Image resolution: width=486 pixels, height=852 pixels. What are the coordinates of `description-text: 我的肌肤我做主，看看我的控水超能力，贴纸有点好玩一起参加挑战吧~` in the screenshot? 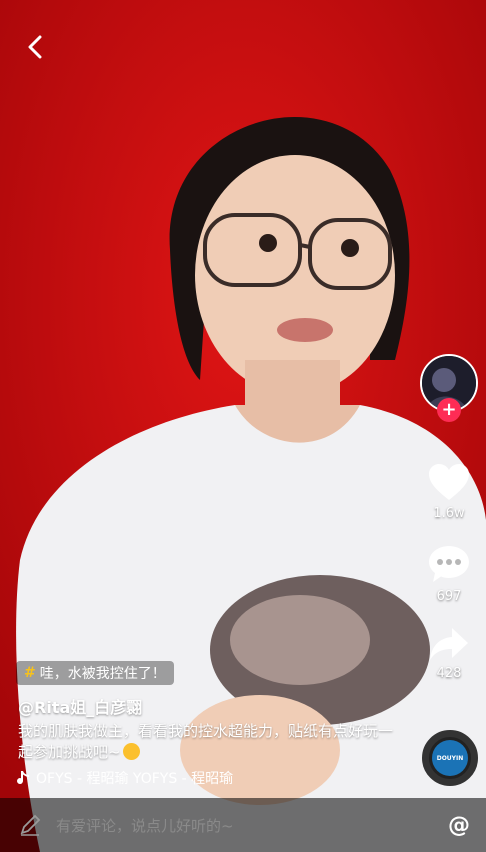 It's located at (206, 741).